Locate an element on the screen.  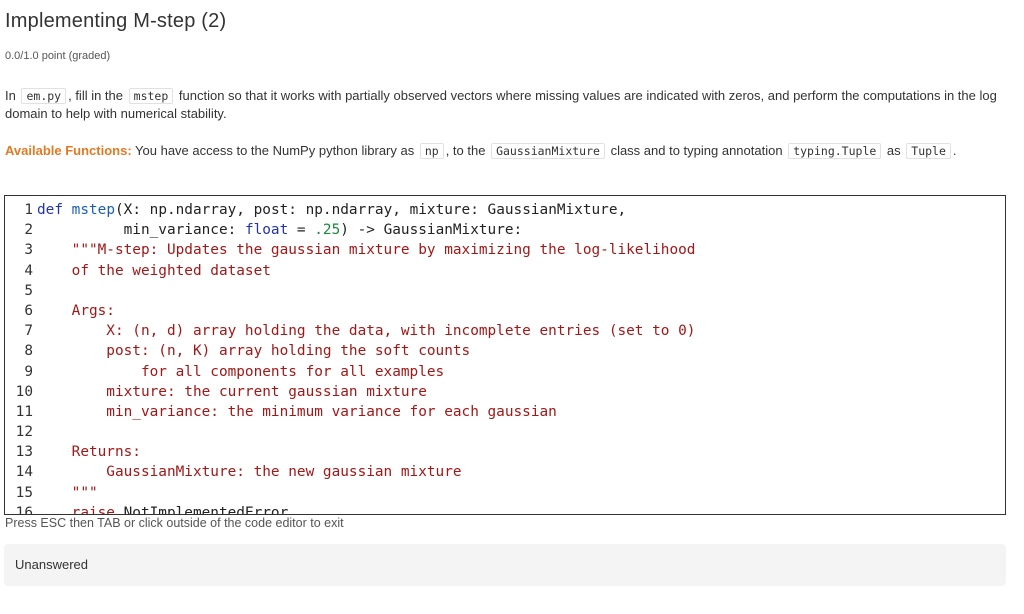
line-number: 5 is located at coordinates (28, 290).